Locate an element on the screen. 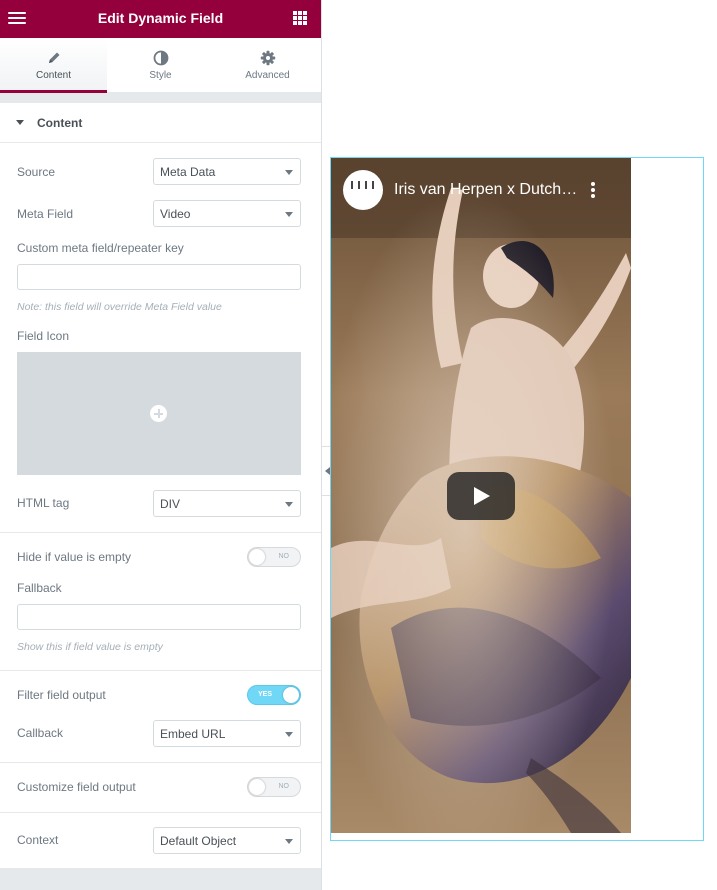 This screenshot has height=890, width=717. panel-tabs: Content Style Advanced is located at coordinates (160, 65).